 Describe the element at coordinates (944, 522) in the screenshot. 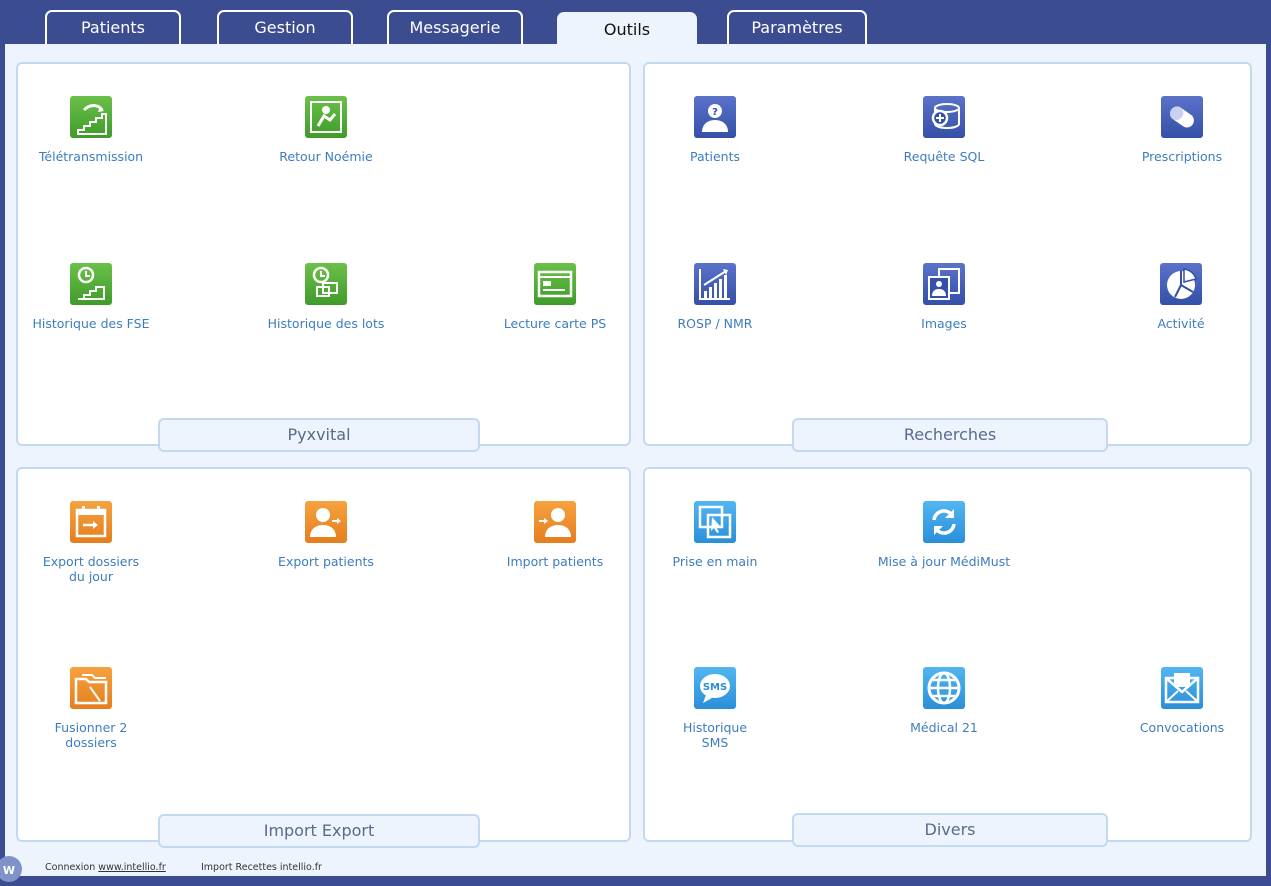

I see `update-icon` at that location.